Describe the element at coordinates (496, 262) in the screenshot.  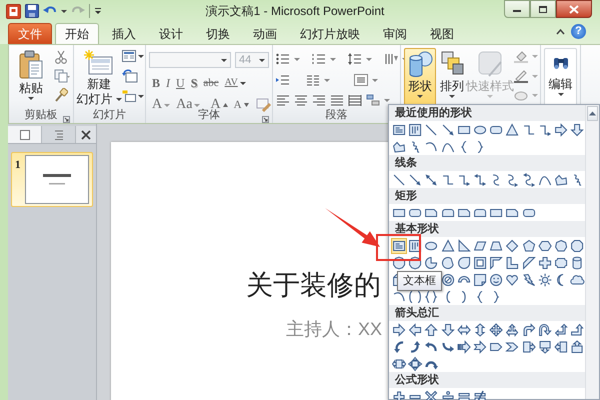
I see `half-frame-icon` at that location.